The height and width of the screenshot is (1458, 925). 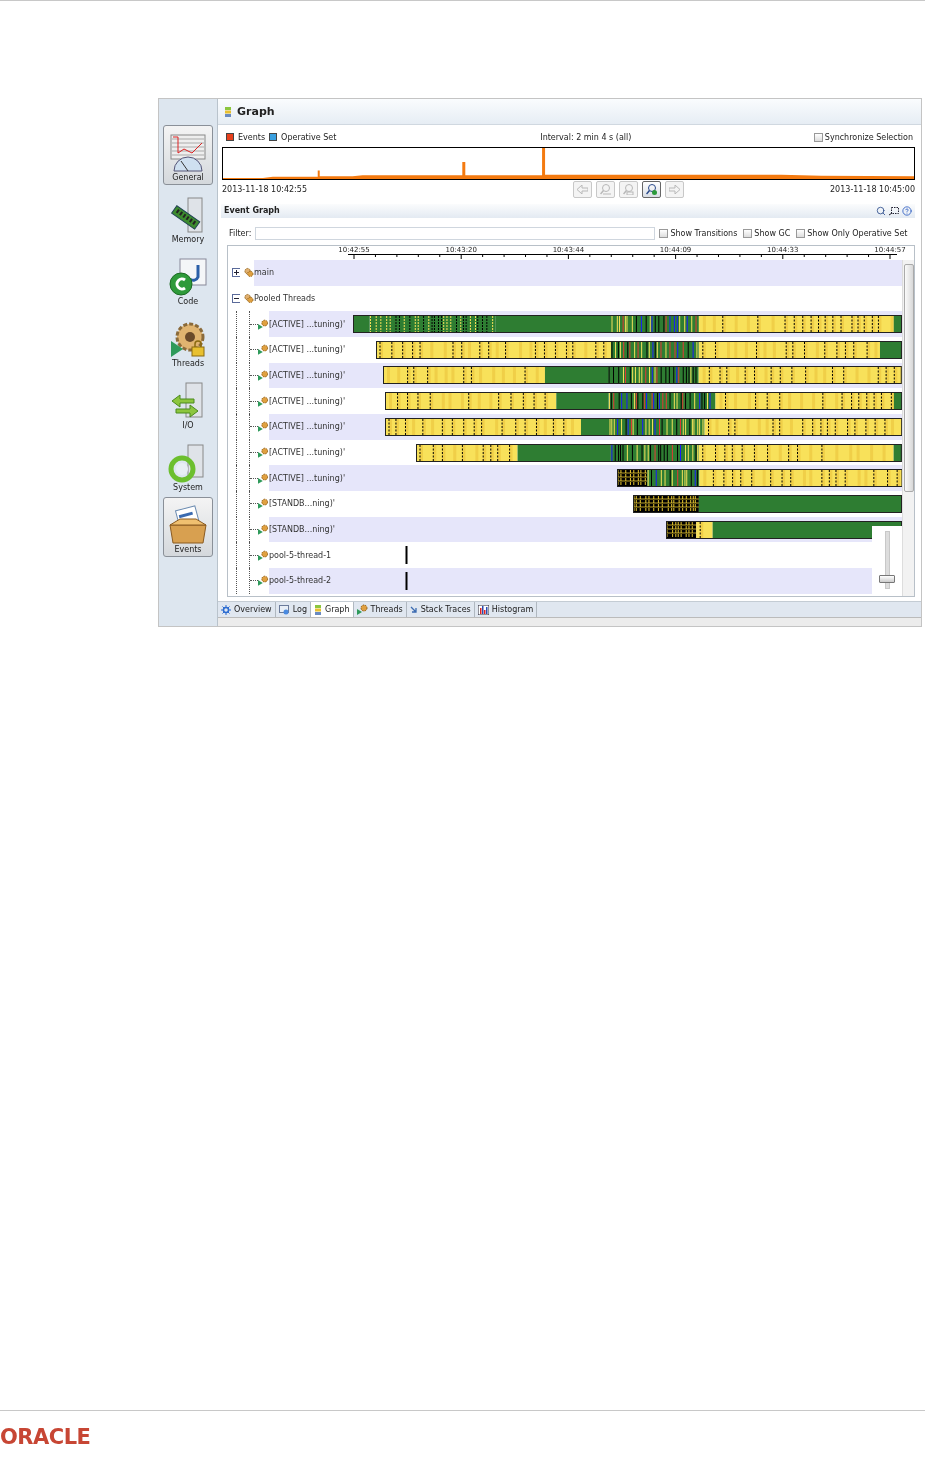 What do you see at coordinates (236, 298) in the screenshot?
I see `collapse-toggle` at bounding box center [236, 298].